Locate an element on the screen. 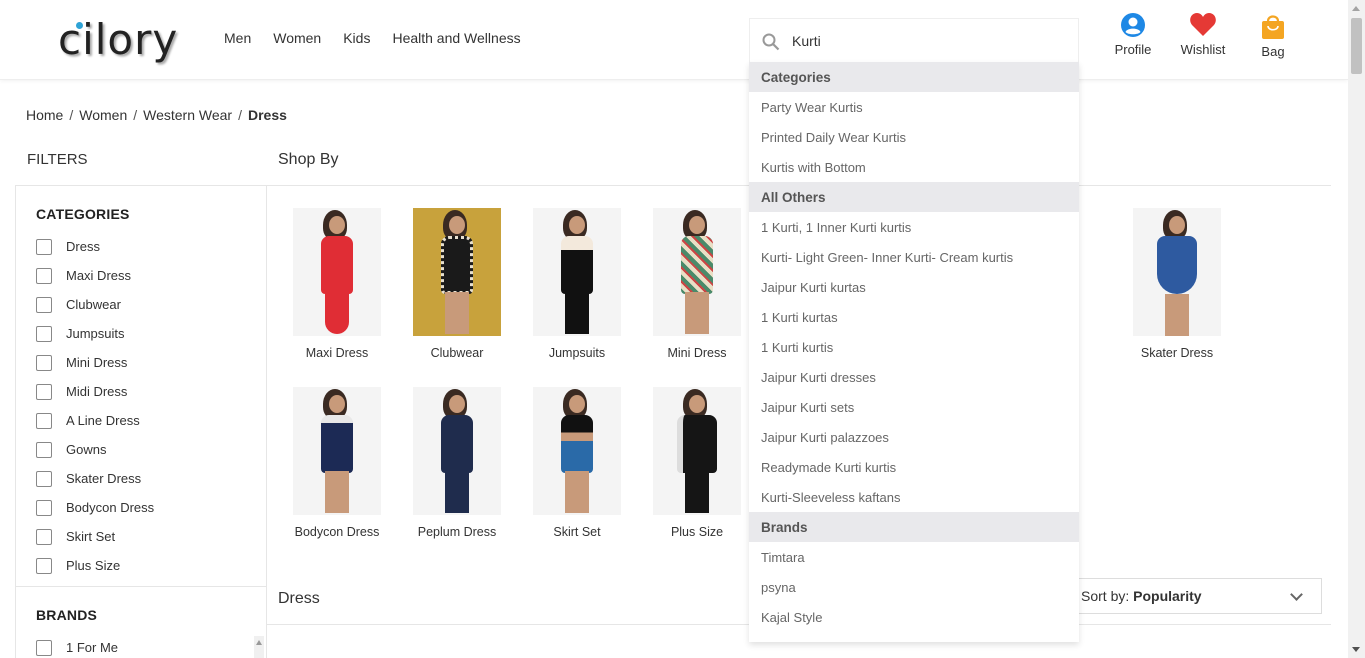  suggestion-item: Readymade Kurti kurtis is located at coordinates (914, 467).